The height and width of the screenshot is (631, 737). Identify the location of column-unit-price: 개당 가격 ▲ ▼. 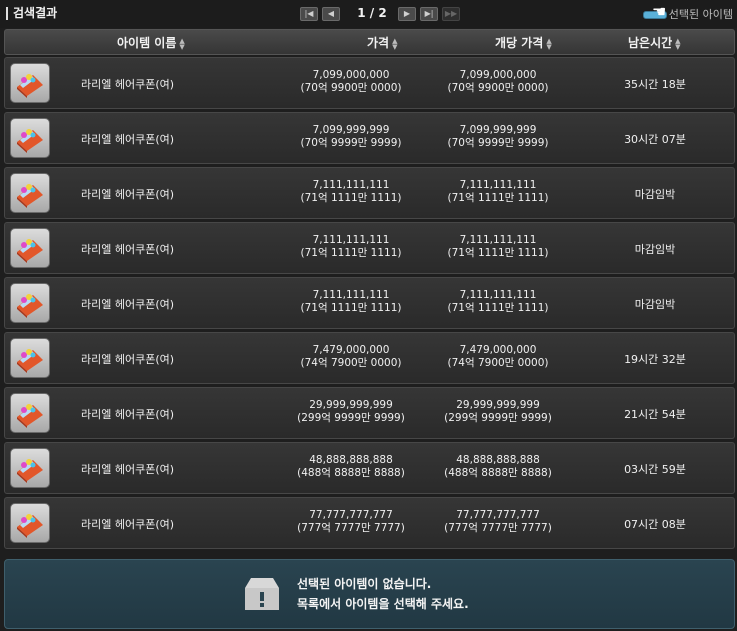
(523, 42).